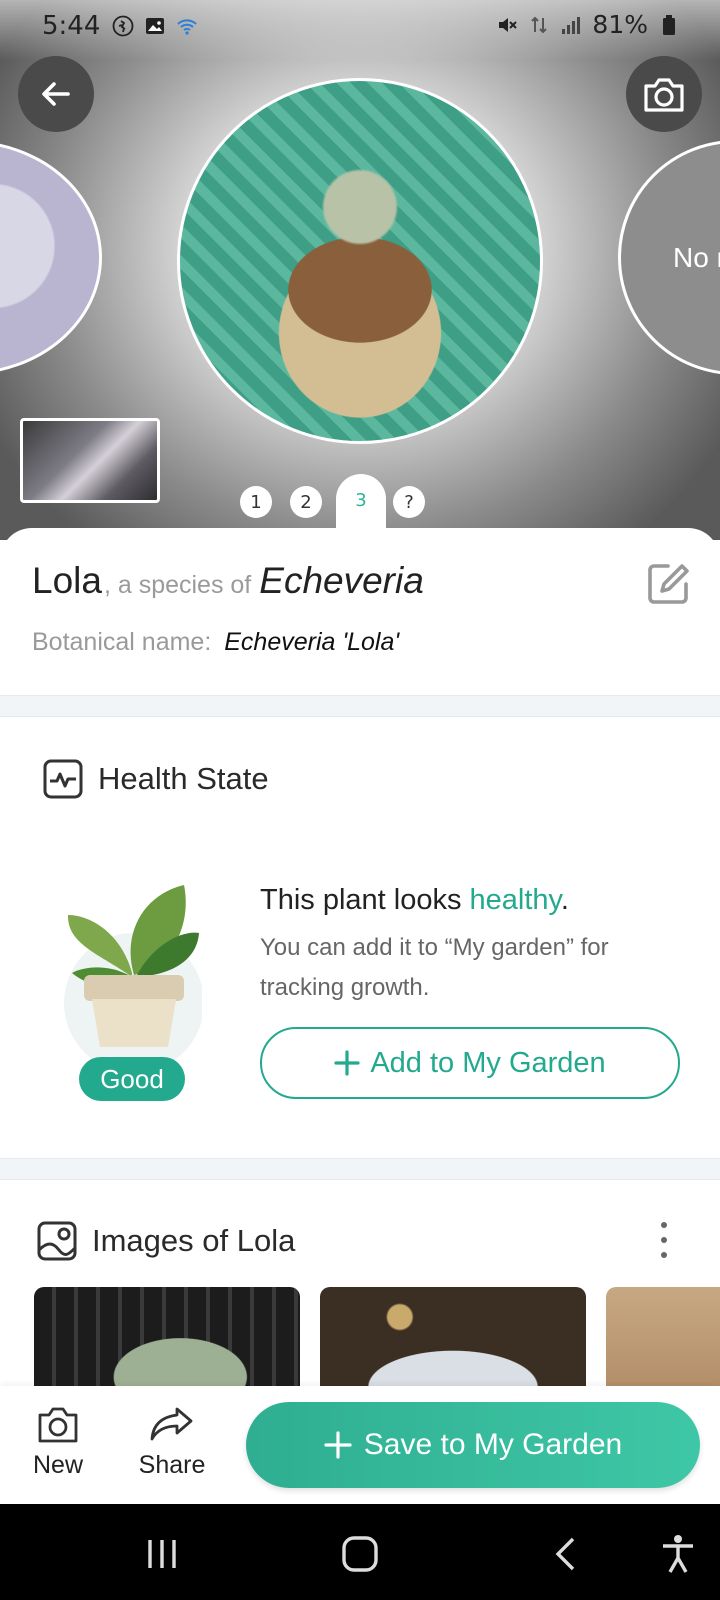  I want to click on camera-icon, so click(664, 95).